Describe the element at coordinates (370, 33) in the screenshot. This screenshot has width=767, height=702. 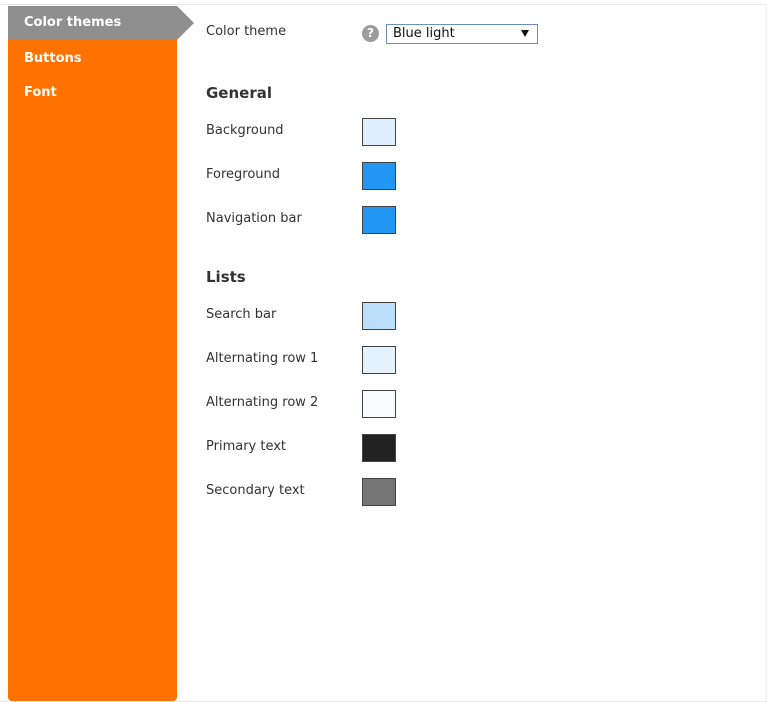
I see `help-icon: ?` at that location.